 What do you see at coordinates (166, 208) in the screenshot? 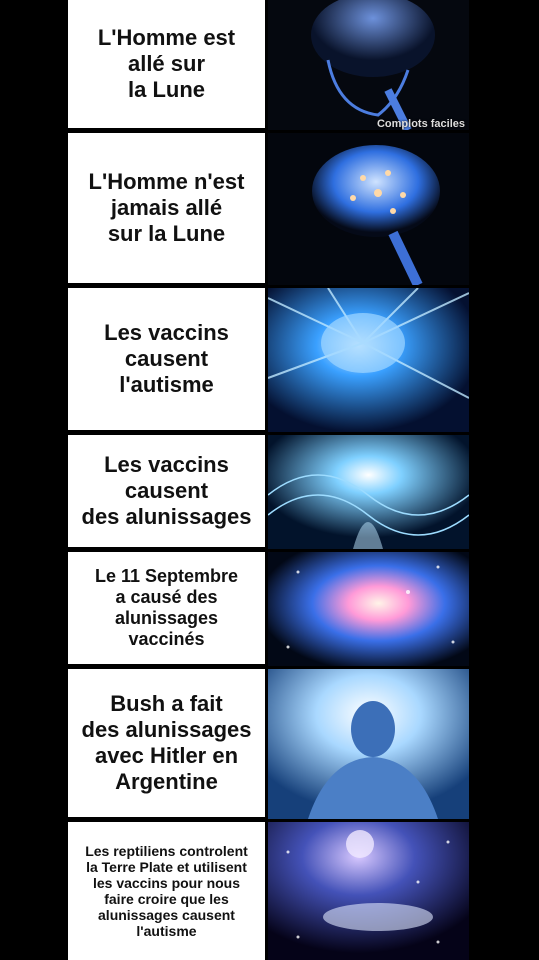
I see `panel-2-caption: L'Homme n'est jamais allé sur la Lune` at bounding box center [166, 208].